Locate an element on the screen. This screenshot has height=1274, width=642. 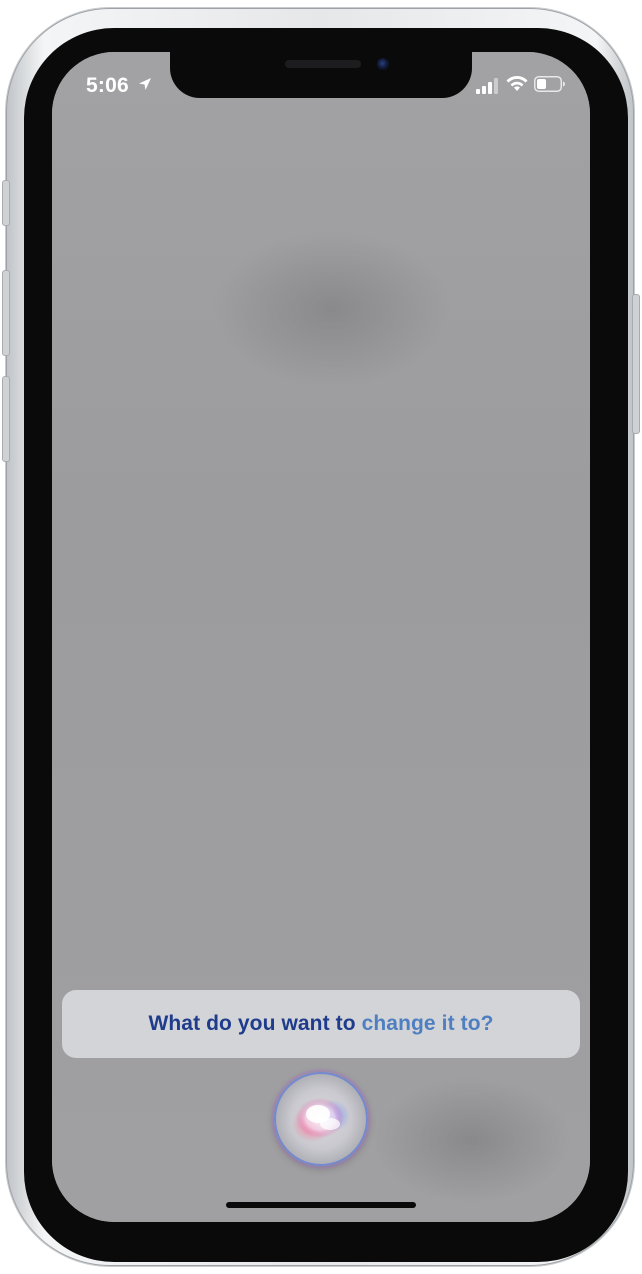
notch is located at coordinates (321, 75).